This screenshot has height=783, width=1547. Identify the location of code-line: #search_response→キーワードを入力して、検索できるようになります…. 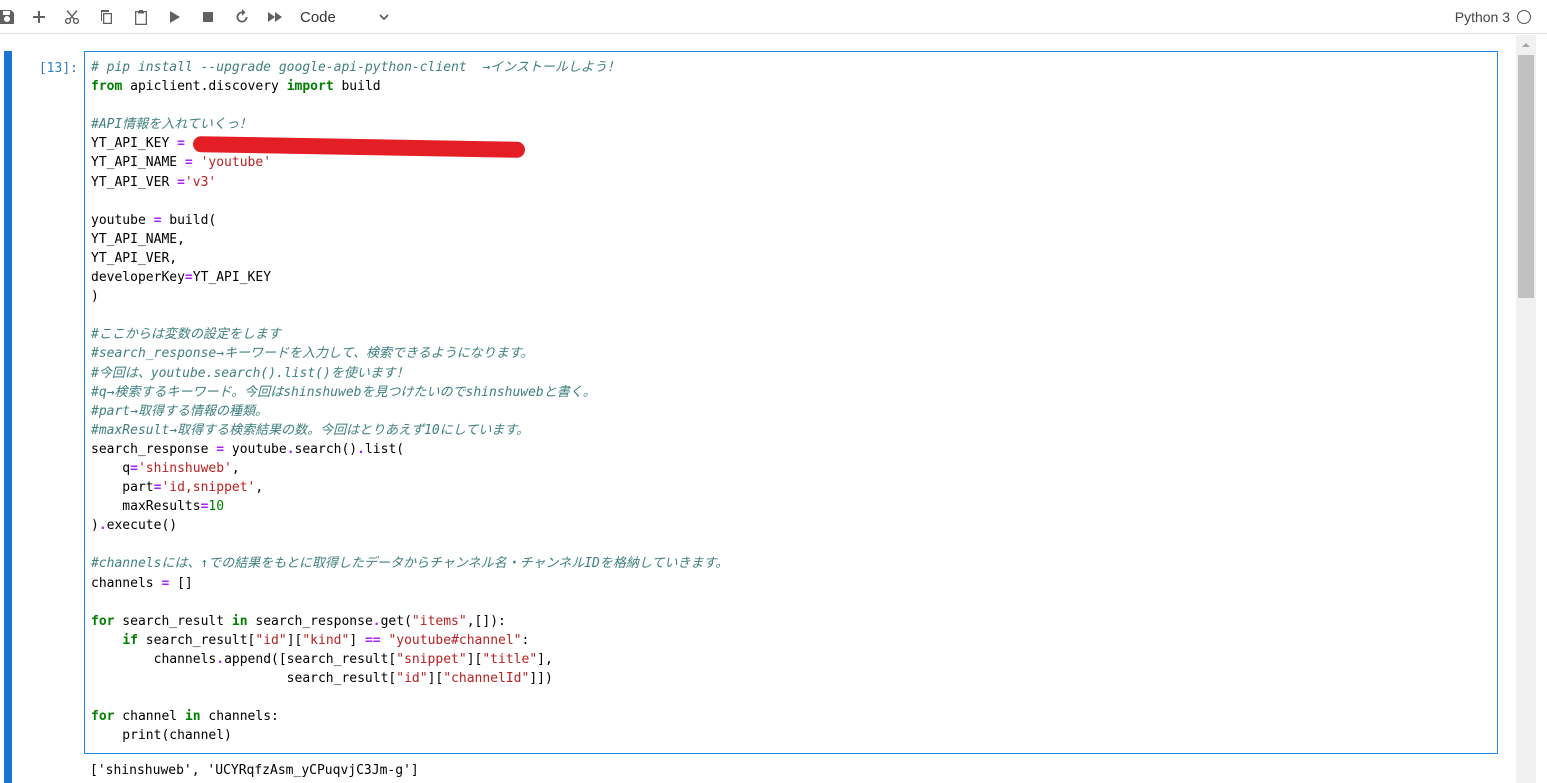
(791, 353).